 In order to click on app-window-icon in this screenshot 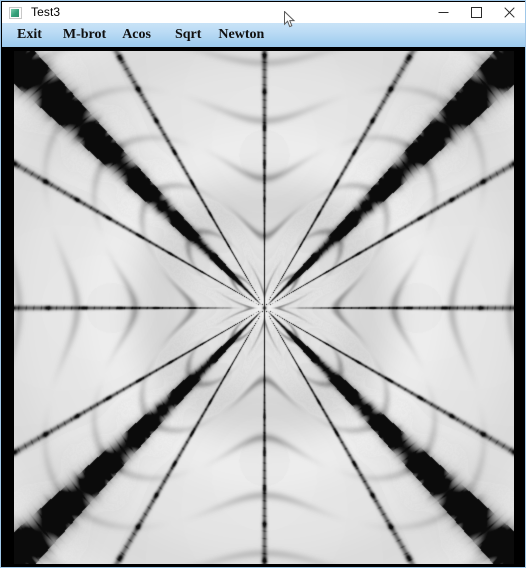, I will do `click(16, 13)`.